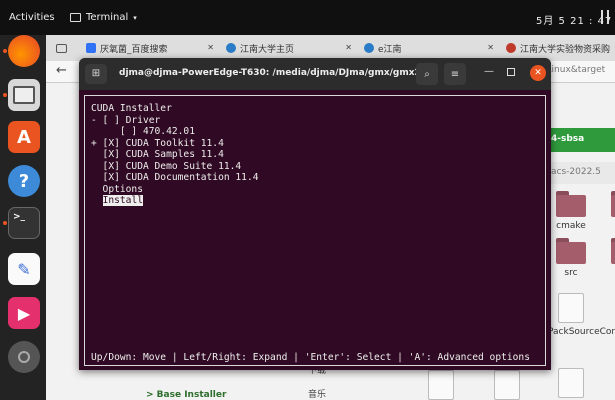  Describe the element at coordinates (24, 313) in the screenshot. I see `kdenlive-icon: ▶` at that location.